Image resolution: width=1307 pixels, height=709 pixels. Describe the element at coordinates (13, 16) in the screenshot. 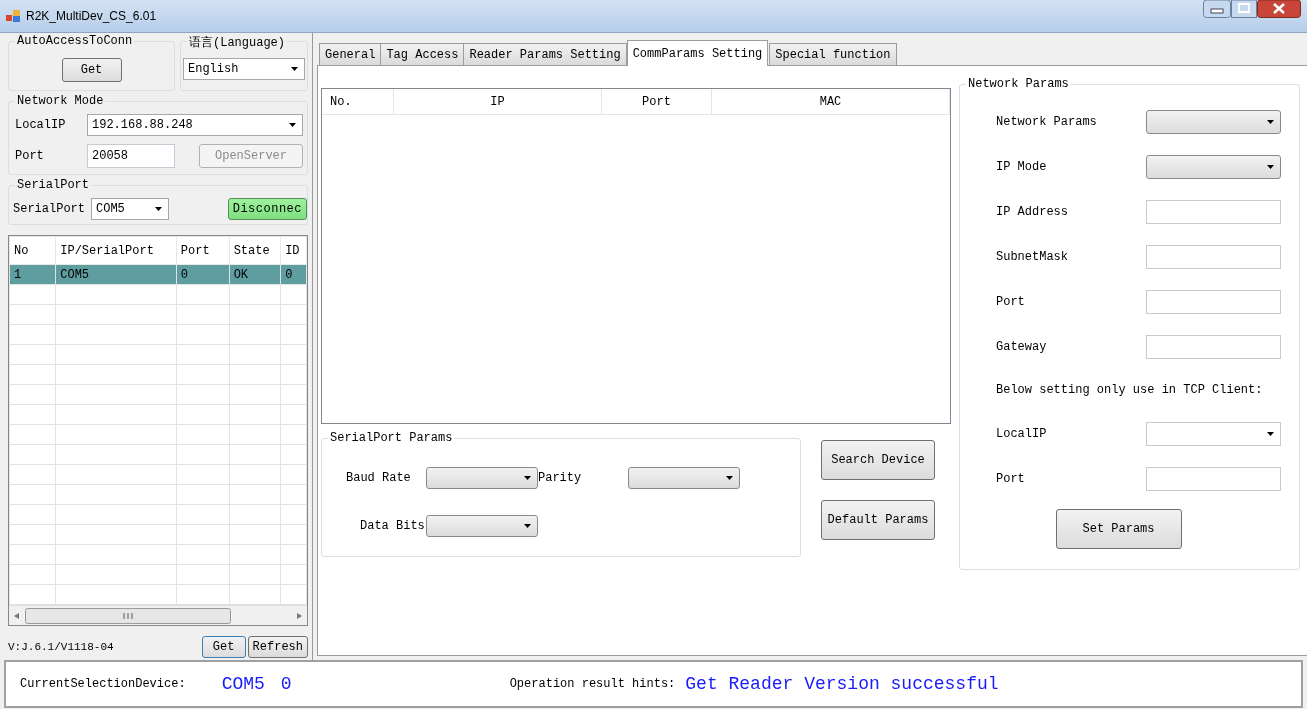

I see `app-icon` at that location.